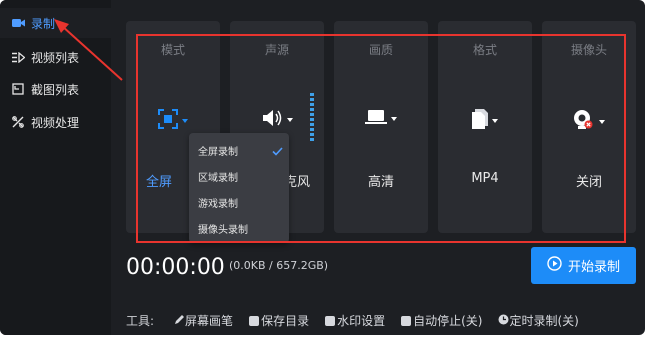 Image resolution: width=649 pixels, height=339 pixels. What do you see at coordinates (276, 50) in the screenshot?
I see `panel-title: 声源` at bounding box center [276, 50].